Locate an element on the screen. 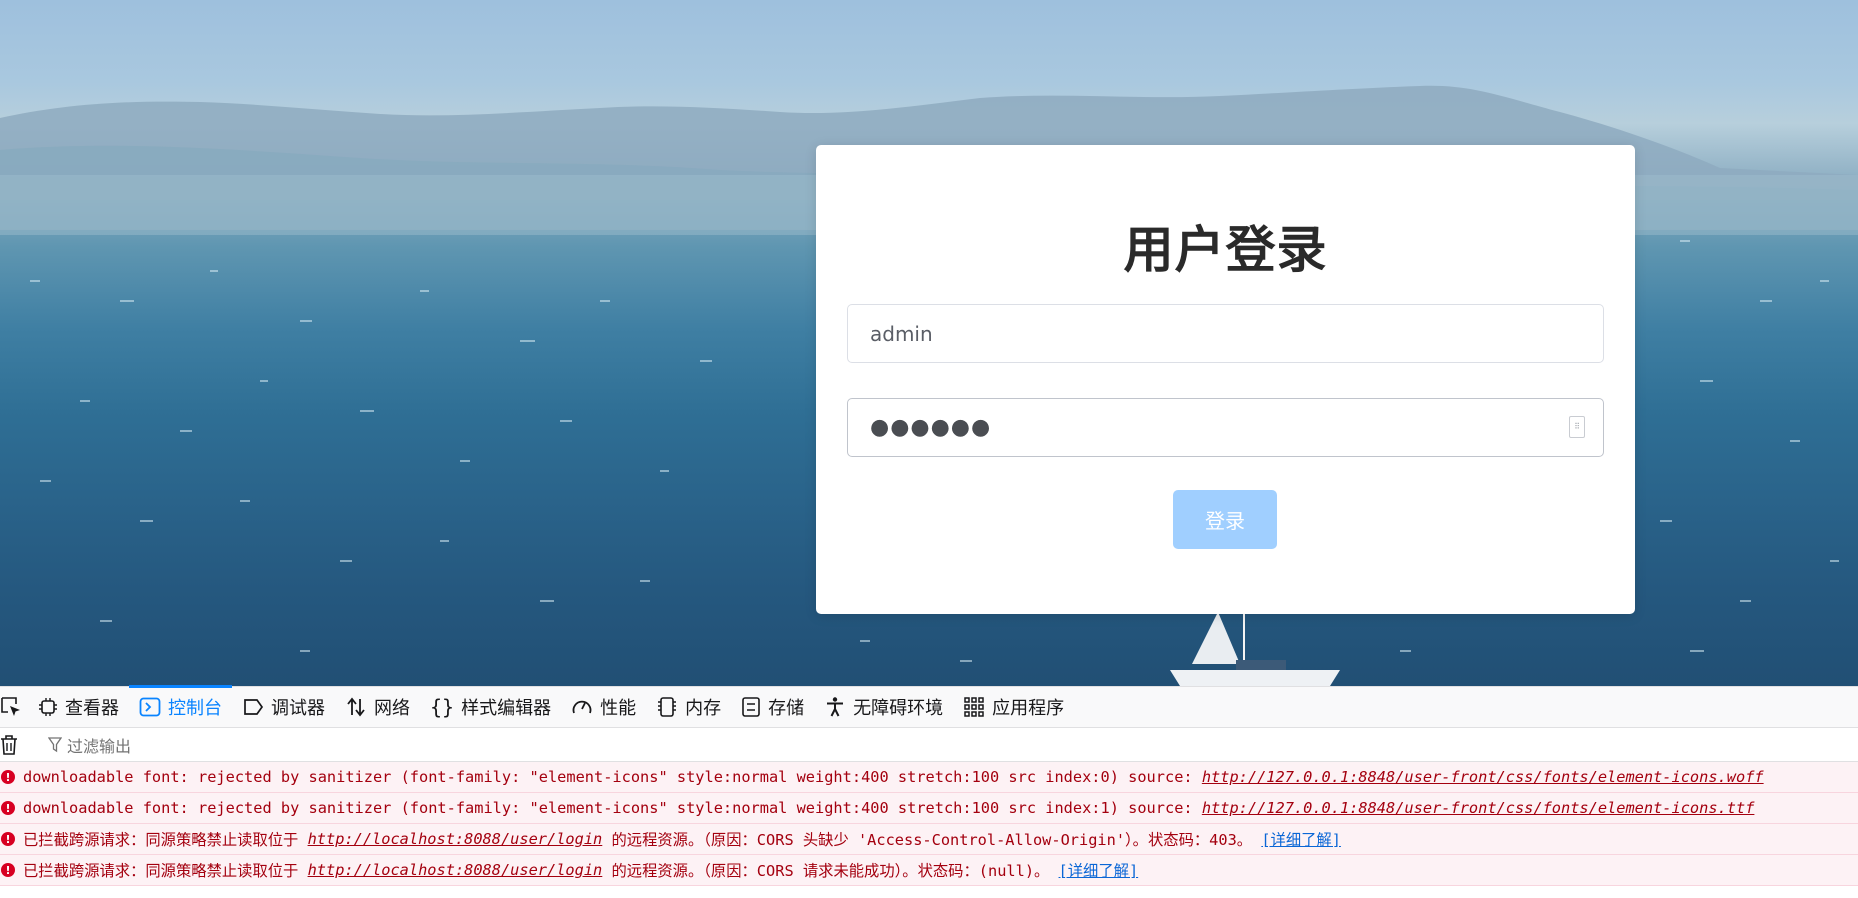 This screenshot has height=898, width=1858. password-manager-icon: ⠿ is located at coordinates (1577, 427).